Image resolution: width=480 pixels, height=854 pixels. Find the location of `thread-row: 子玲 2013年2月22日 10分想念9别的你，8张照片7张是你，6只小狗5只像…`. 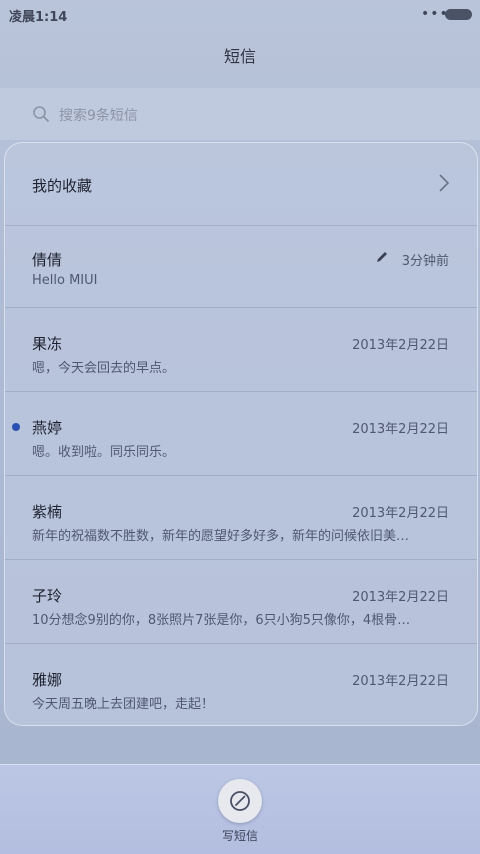

thread-row: 子玲 2013年2月22日 10分想念9别的你，8张照片7张是你，6只小狗5只像… is located at coordinates (241, 602).